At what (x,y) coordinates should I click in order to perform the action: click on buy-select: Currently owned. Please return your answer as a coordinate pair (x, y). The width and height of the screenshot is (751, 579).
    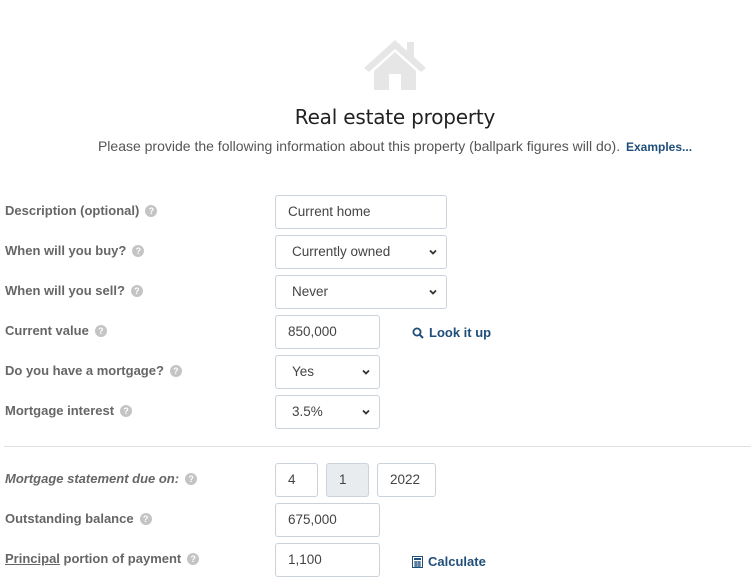
    Looking at the image, I should click on (361, 252).